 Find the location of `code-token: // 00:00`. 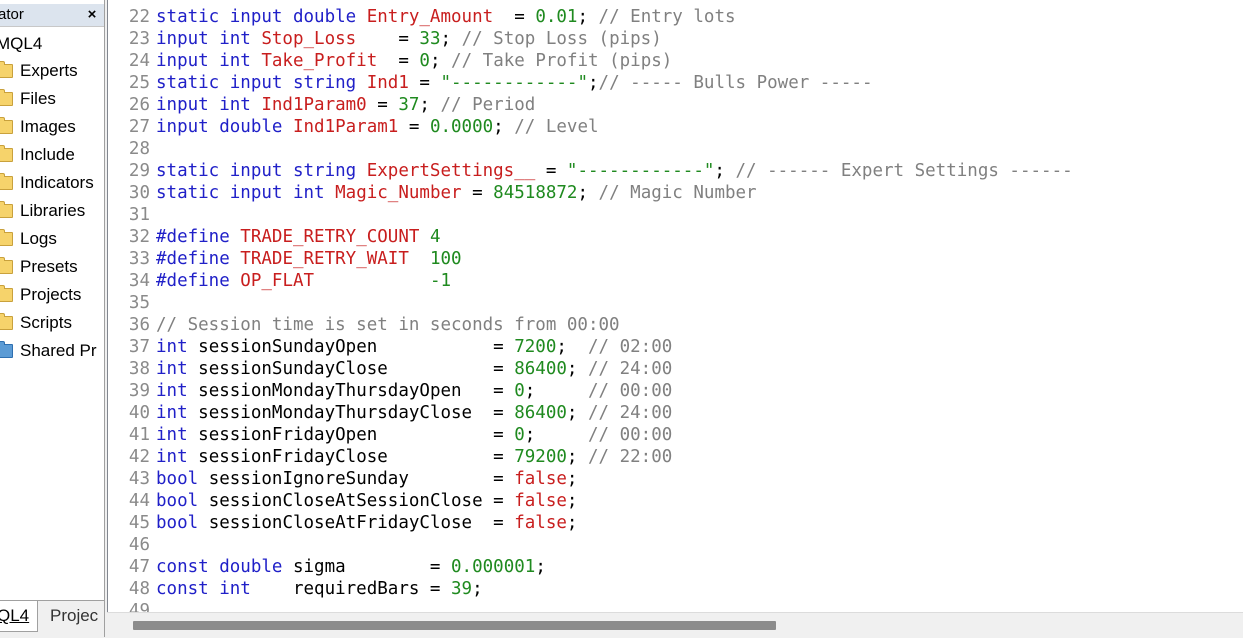

code-token: // 00:00 is located at coordinates (630, 391).